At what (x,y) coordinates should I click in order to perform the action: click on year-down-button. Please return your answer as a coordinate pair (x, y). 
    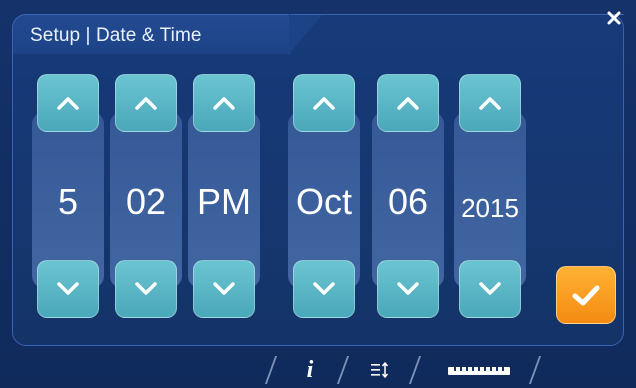
    Looking at the image, I should click on (490, 289).